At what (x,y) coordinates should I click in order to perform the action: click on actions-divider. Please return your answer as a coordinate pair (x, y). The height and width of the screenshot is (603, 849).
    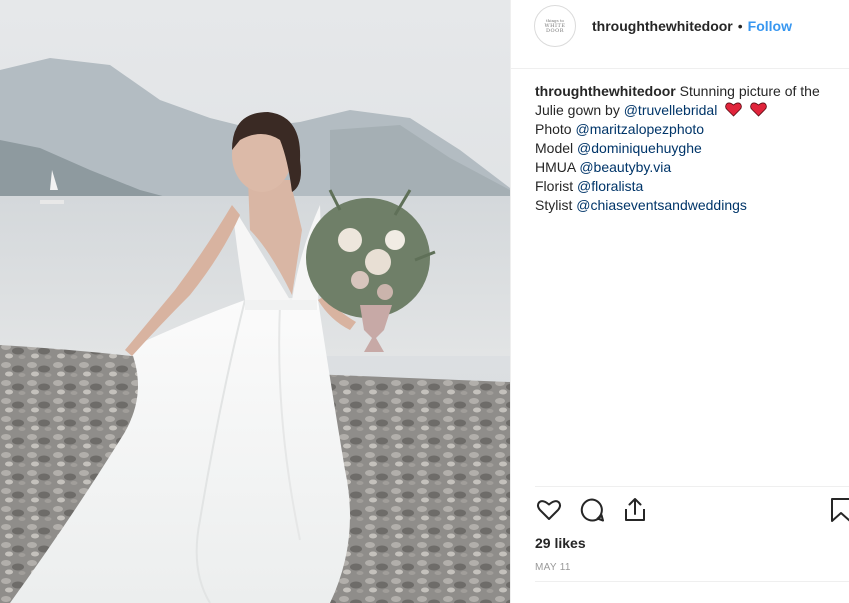
    Looking at the image, I should click on (692, 486).